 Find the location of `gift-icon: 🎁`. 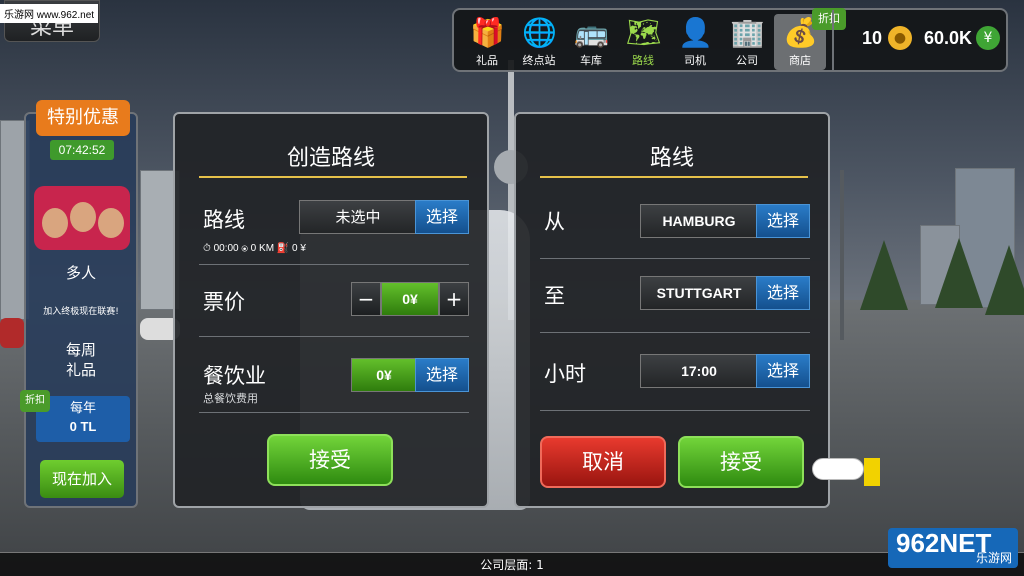

gift-icon: 🎁 is located at coordinates (487, 32).